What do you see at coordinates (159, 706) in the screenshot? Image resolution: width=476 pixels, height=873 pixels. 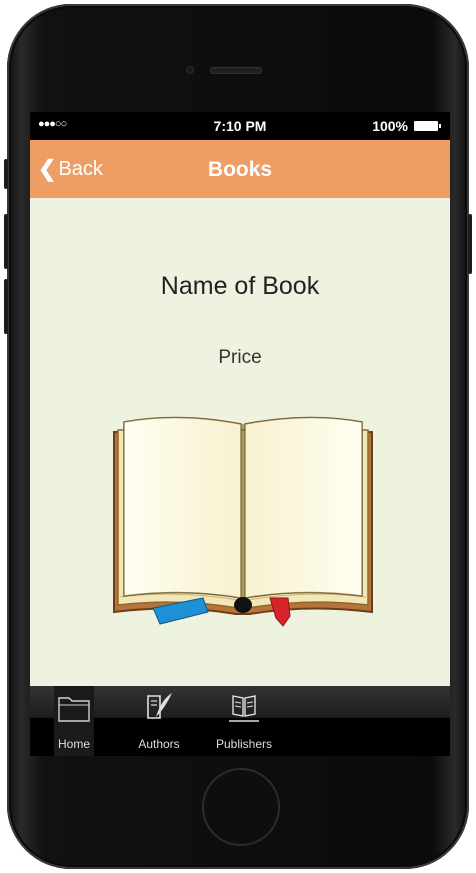 I see `quill-icon` at bounding box center [159, 706].